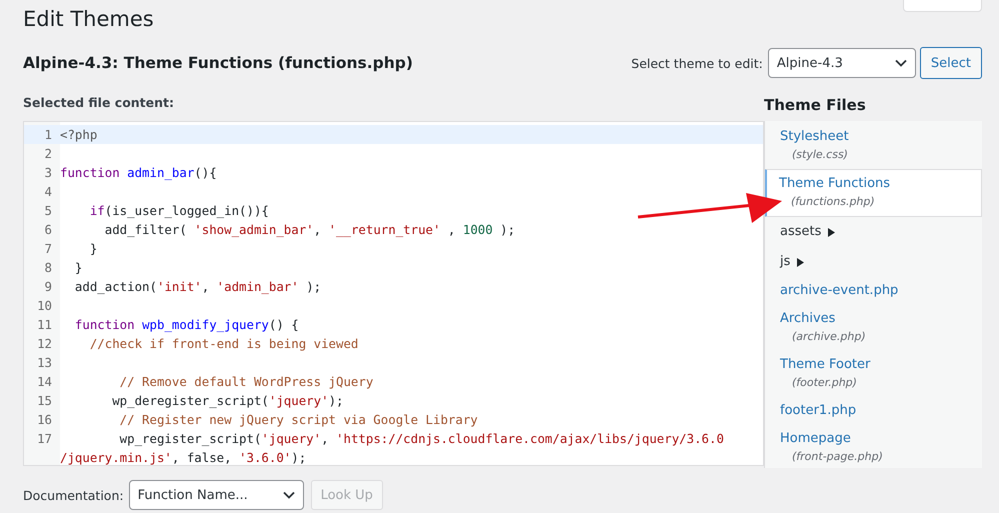  What do you see at coordinates (218, 63) in the screenshot?
I see `file-heading: Alpine-4.3: Theme Functions (functions.php)` at bounding box center [218, 63].